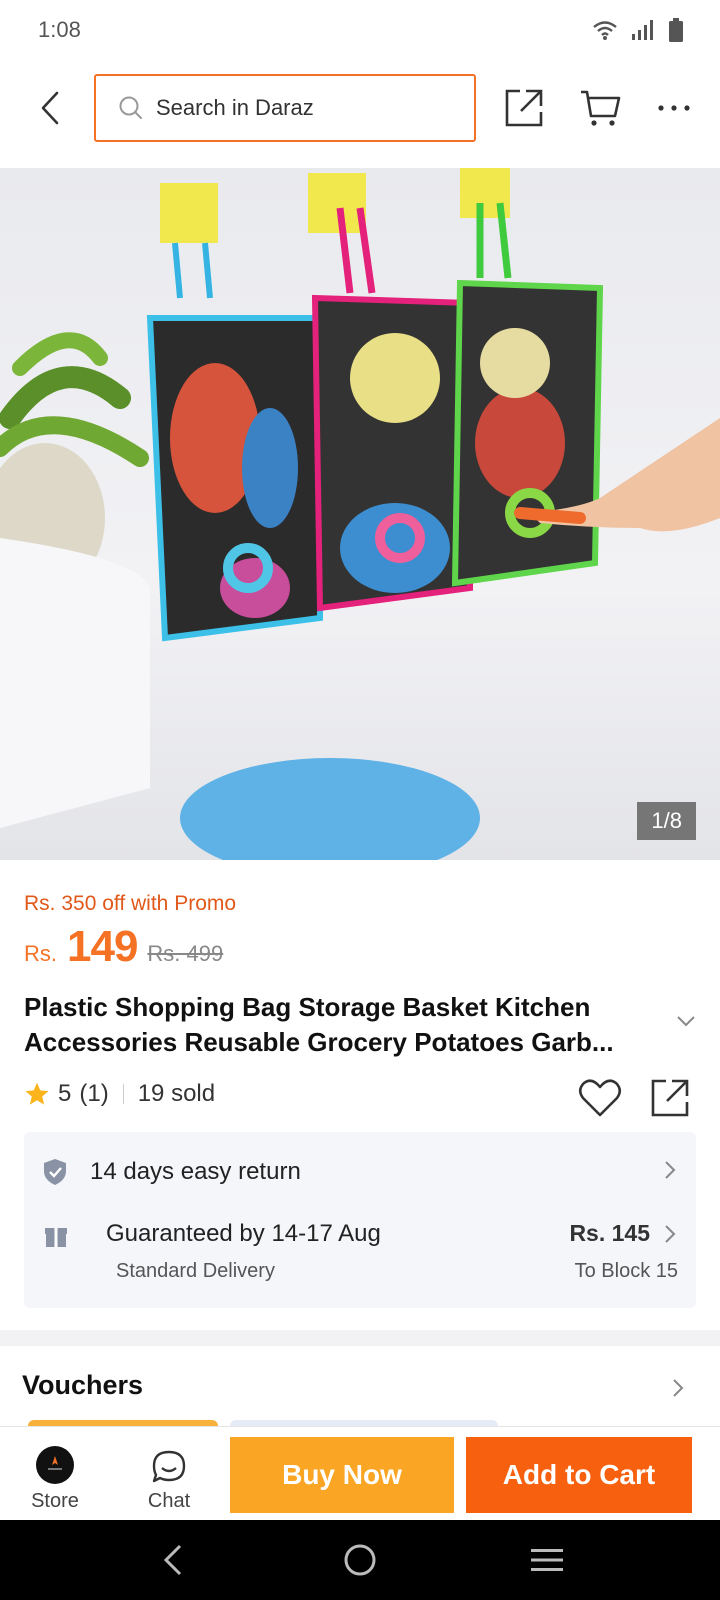 Image resolution: width=720 pixels, height=1600 pixels. What do you see at coordinates (169, 1501) in the screenshot?
I see `chat-label: Chat` at bounding box center [169, 1501].